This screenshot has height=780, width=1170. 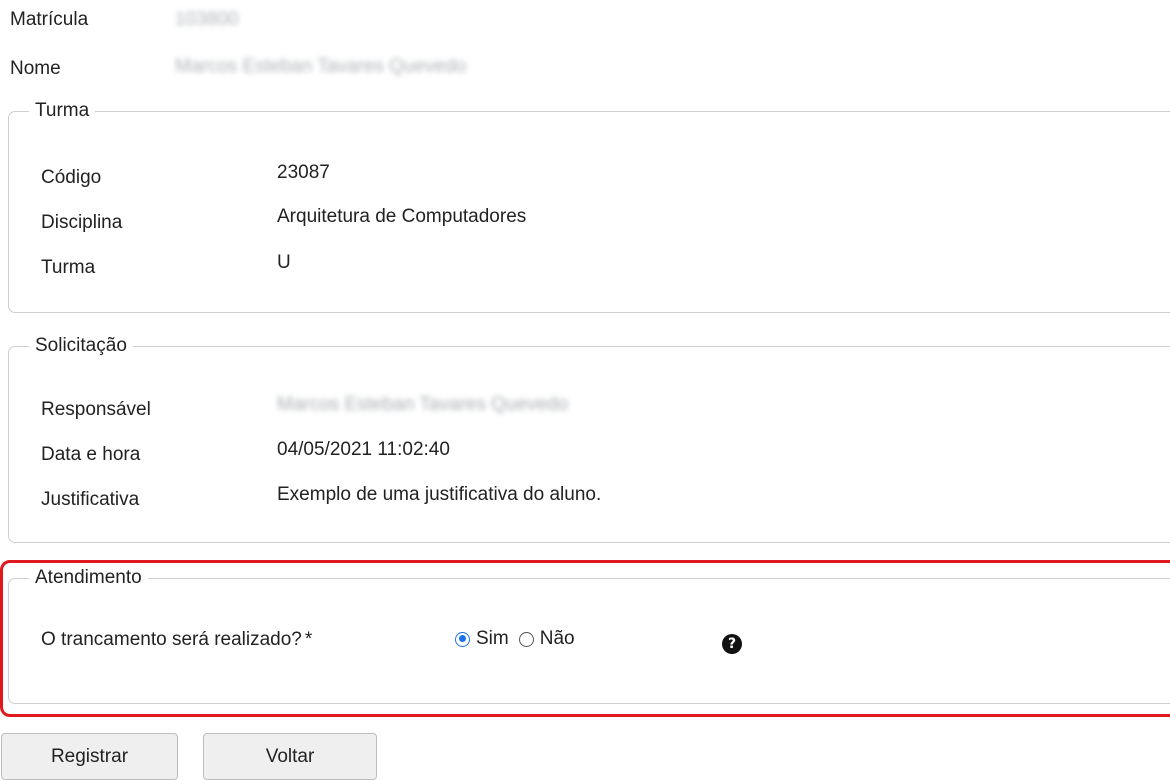 What do you see at coordinates (82, 222) in the screenshot?
I see `disciplina-label: Disciplina` at bounding box center [82, 222].